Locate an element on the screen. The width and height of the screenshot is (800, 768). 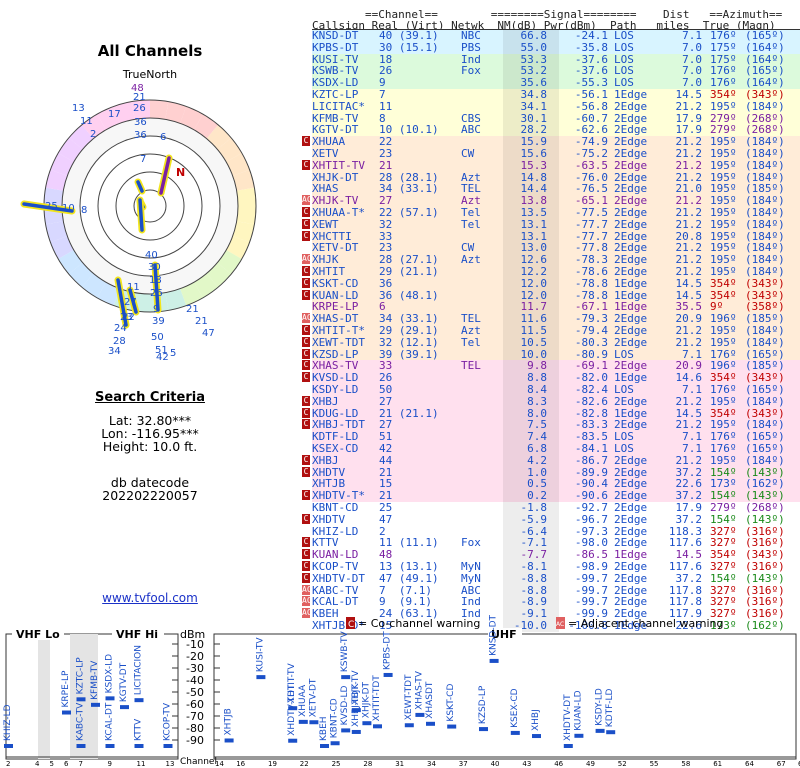
uhf-x-tick-label: 64 is located at coordinates (749, 764).